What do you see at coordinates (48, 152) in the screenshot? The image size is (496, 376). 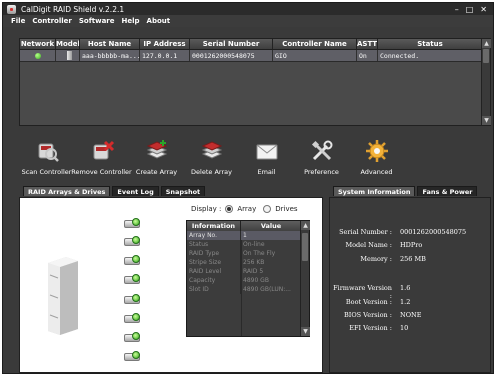 I see `scan-controller-icon` at bounding box center [48, 152].